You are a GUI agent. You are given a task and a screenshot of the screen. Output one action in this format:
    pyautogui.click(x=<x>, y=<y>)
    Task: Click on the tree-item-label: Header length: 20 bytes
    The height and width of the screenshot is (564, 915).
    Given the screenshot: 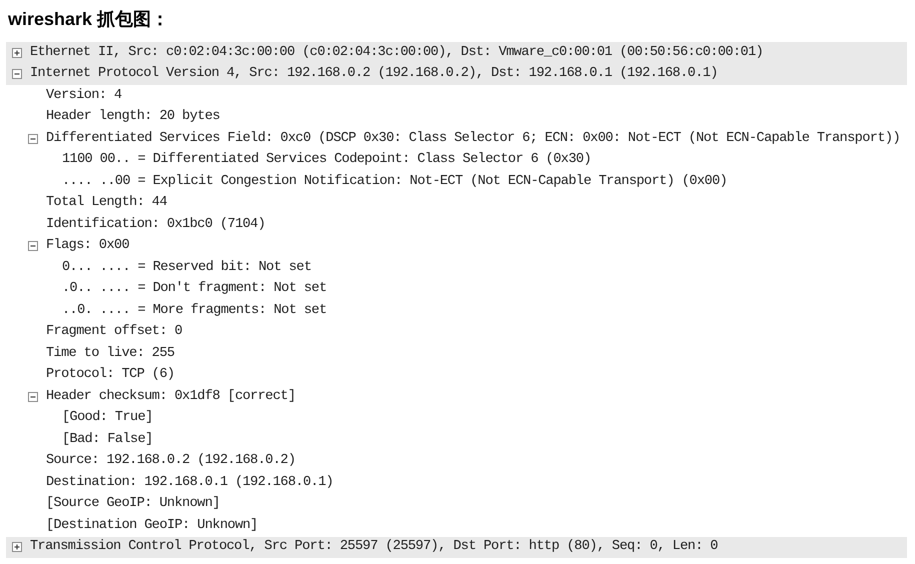 What is the action you would take?
    pyautogui.click(x=133, y=117)
    